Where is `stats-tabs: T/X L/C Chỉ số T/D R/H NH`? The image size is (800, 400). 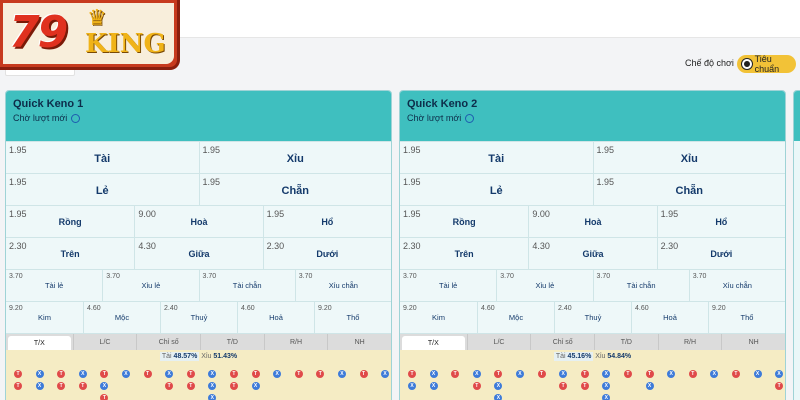
stats-tabs: T/X L/C Chỉ số T/D R/H NH is located at coordinates (198, 341).